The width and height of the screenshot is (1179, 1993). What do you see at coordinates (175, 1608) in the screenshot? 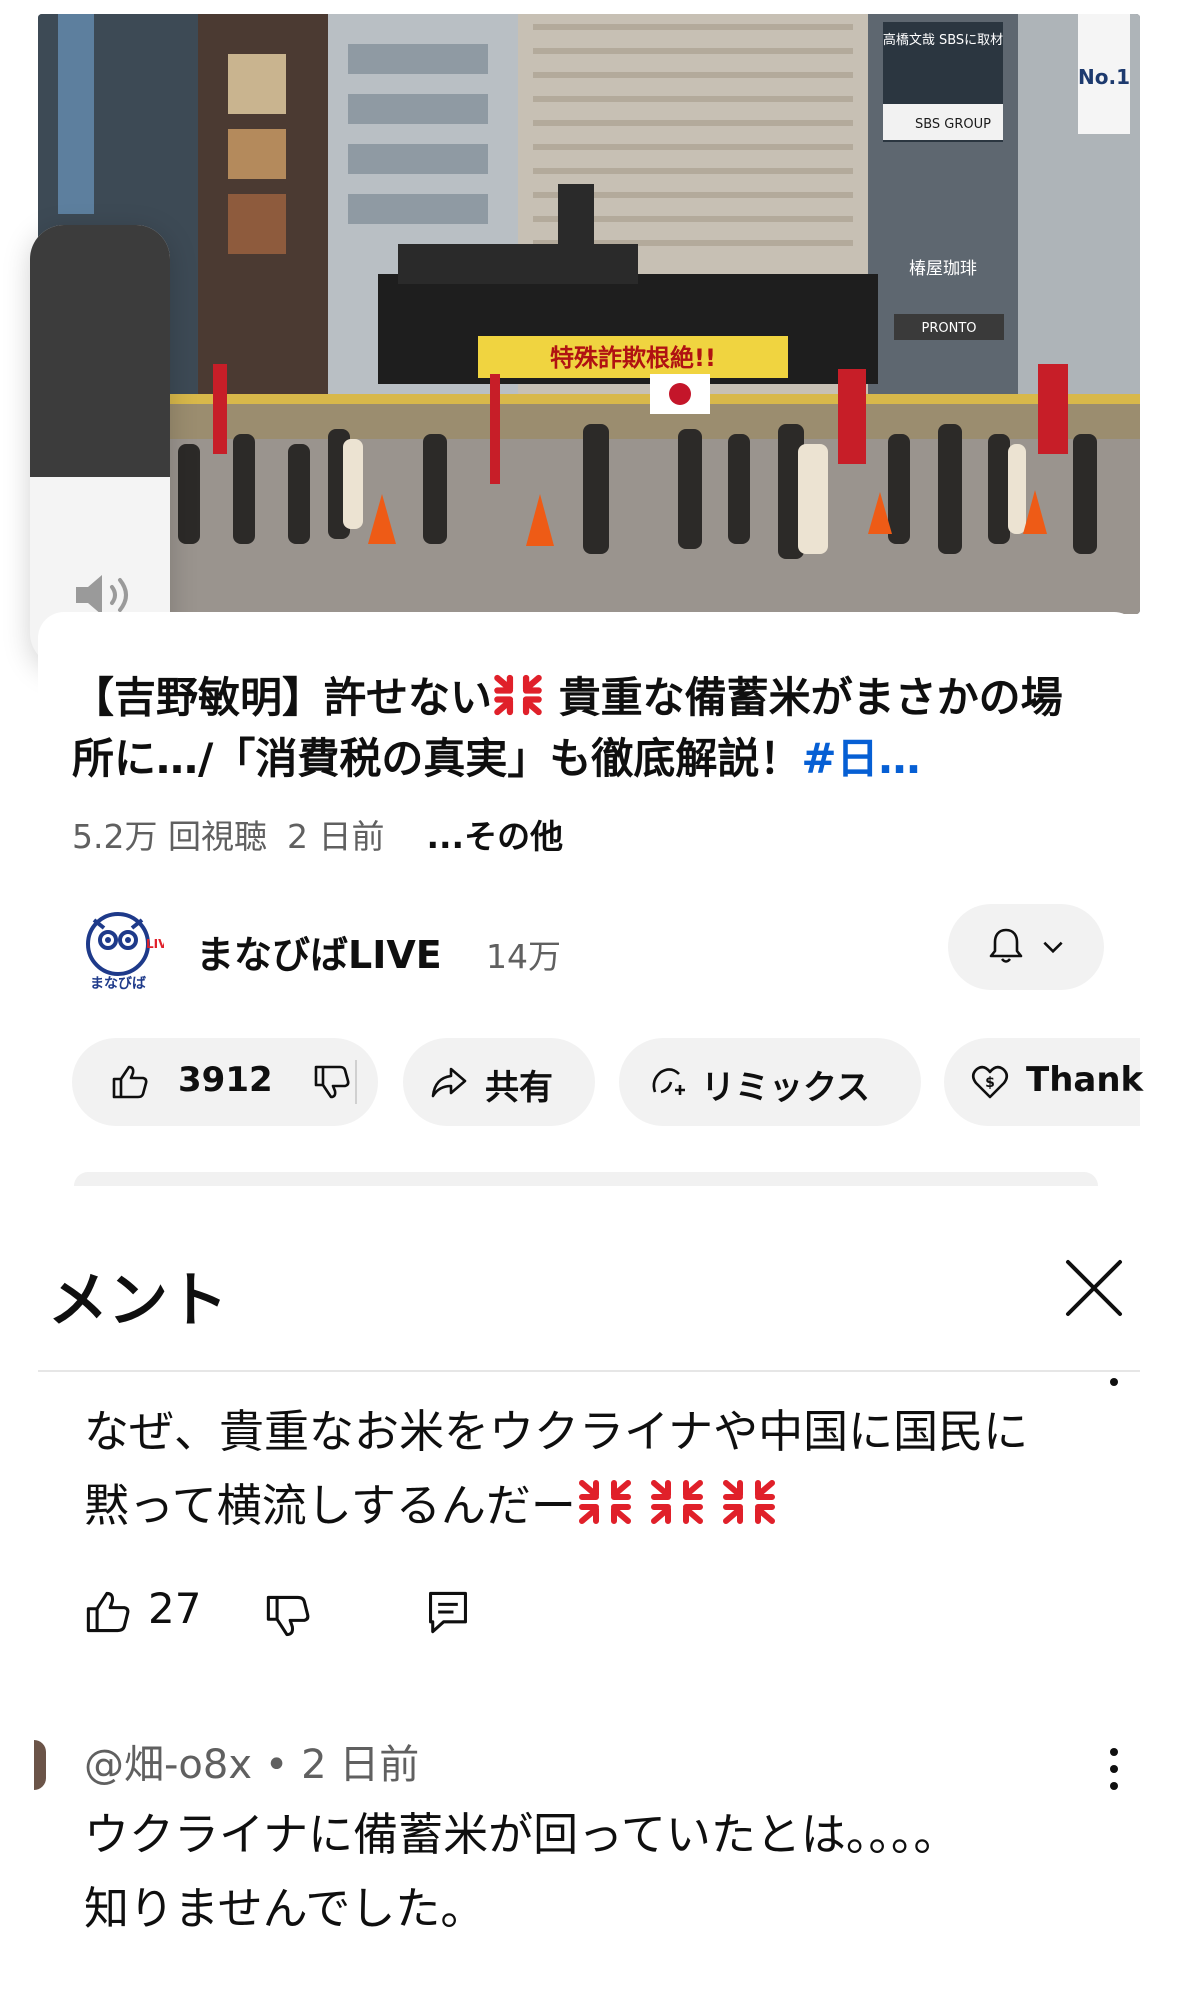
I see `comment-like-count: 27` at bounding box center [175, 1608].